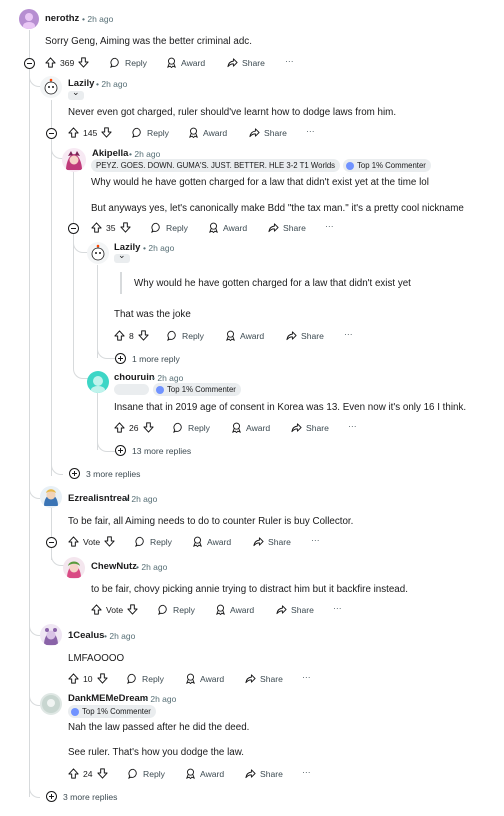  I want to click on thread-connector, so click(106, 349).